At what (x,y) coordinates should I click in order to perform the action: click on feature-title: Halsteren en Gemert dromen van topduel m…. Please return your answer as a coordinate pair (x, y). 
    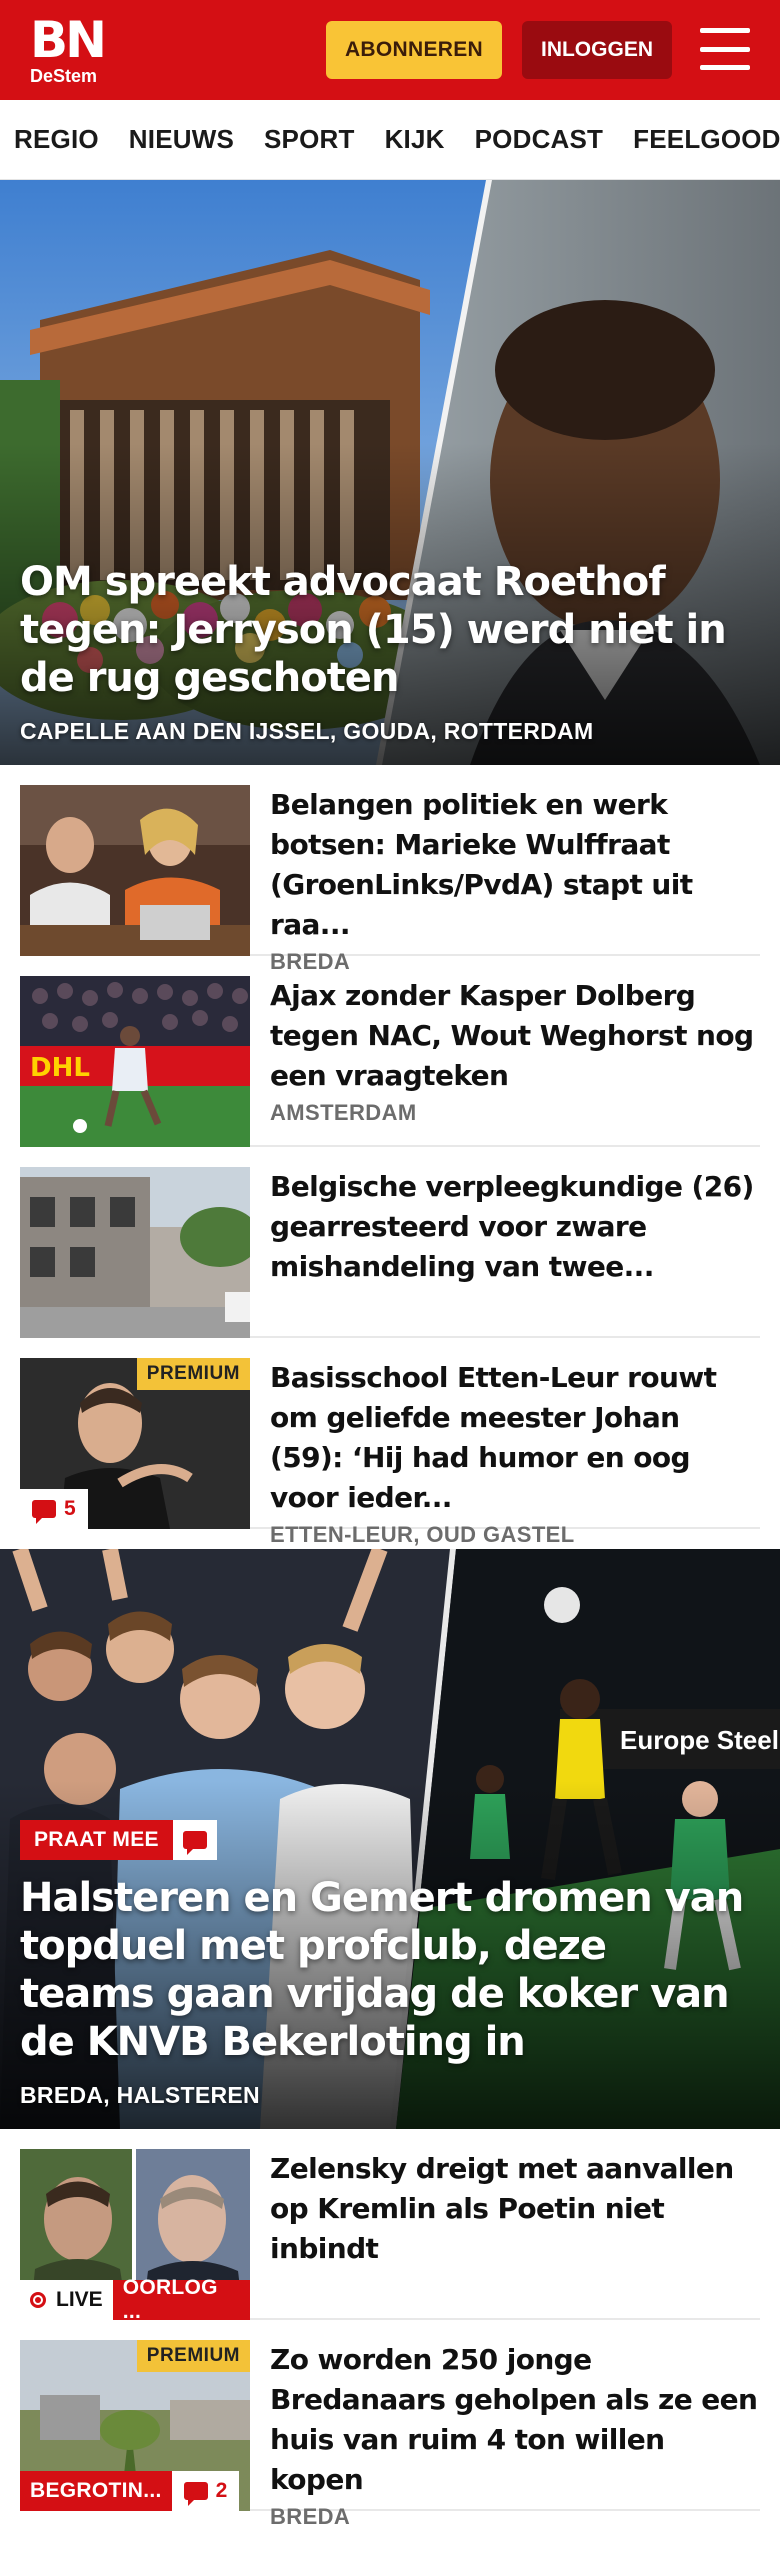
    Looking at the image, I should click on (385, 1970).